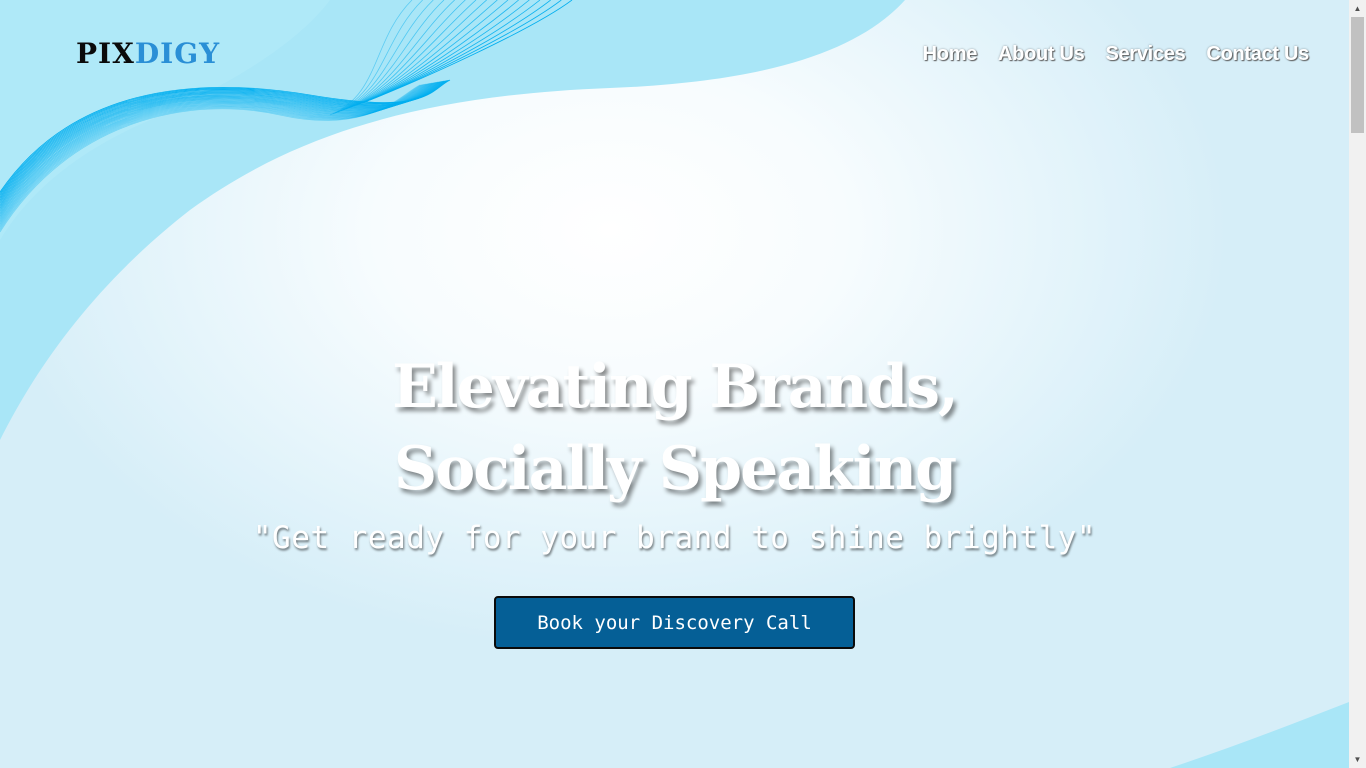 Image resolution: width=1366 pixels, height=768 pixels. I want to click on brand-logo-part1: PIX, so click(105, 53).